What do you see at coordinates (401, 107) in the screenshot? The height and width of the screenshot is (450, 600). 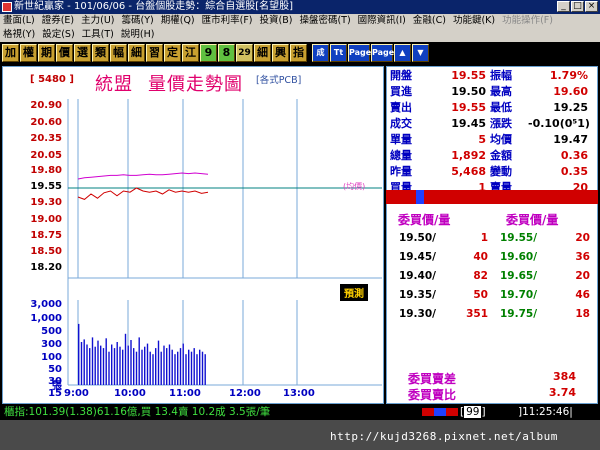 I see `quote-label: 賣出` at bounding box center [401, 107].